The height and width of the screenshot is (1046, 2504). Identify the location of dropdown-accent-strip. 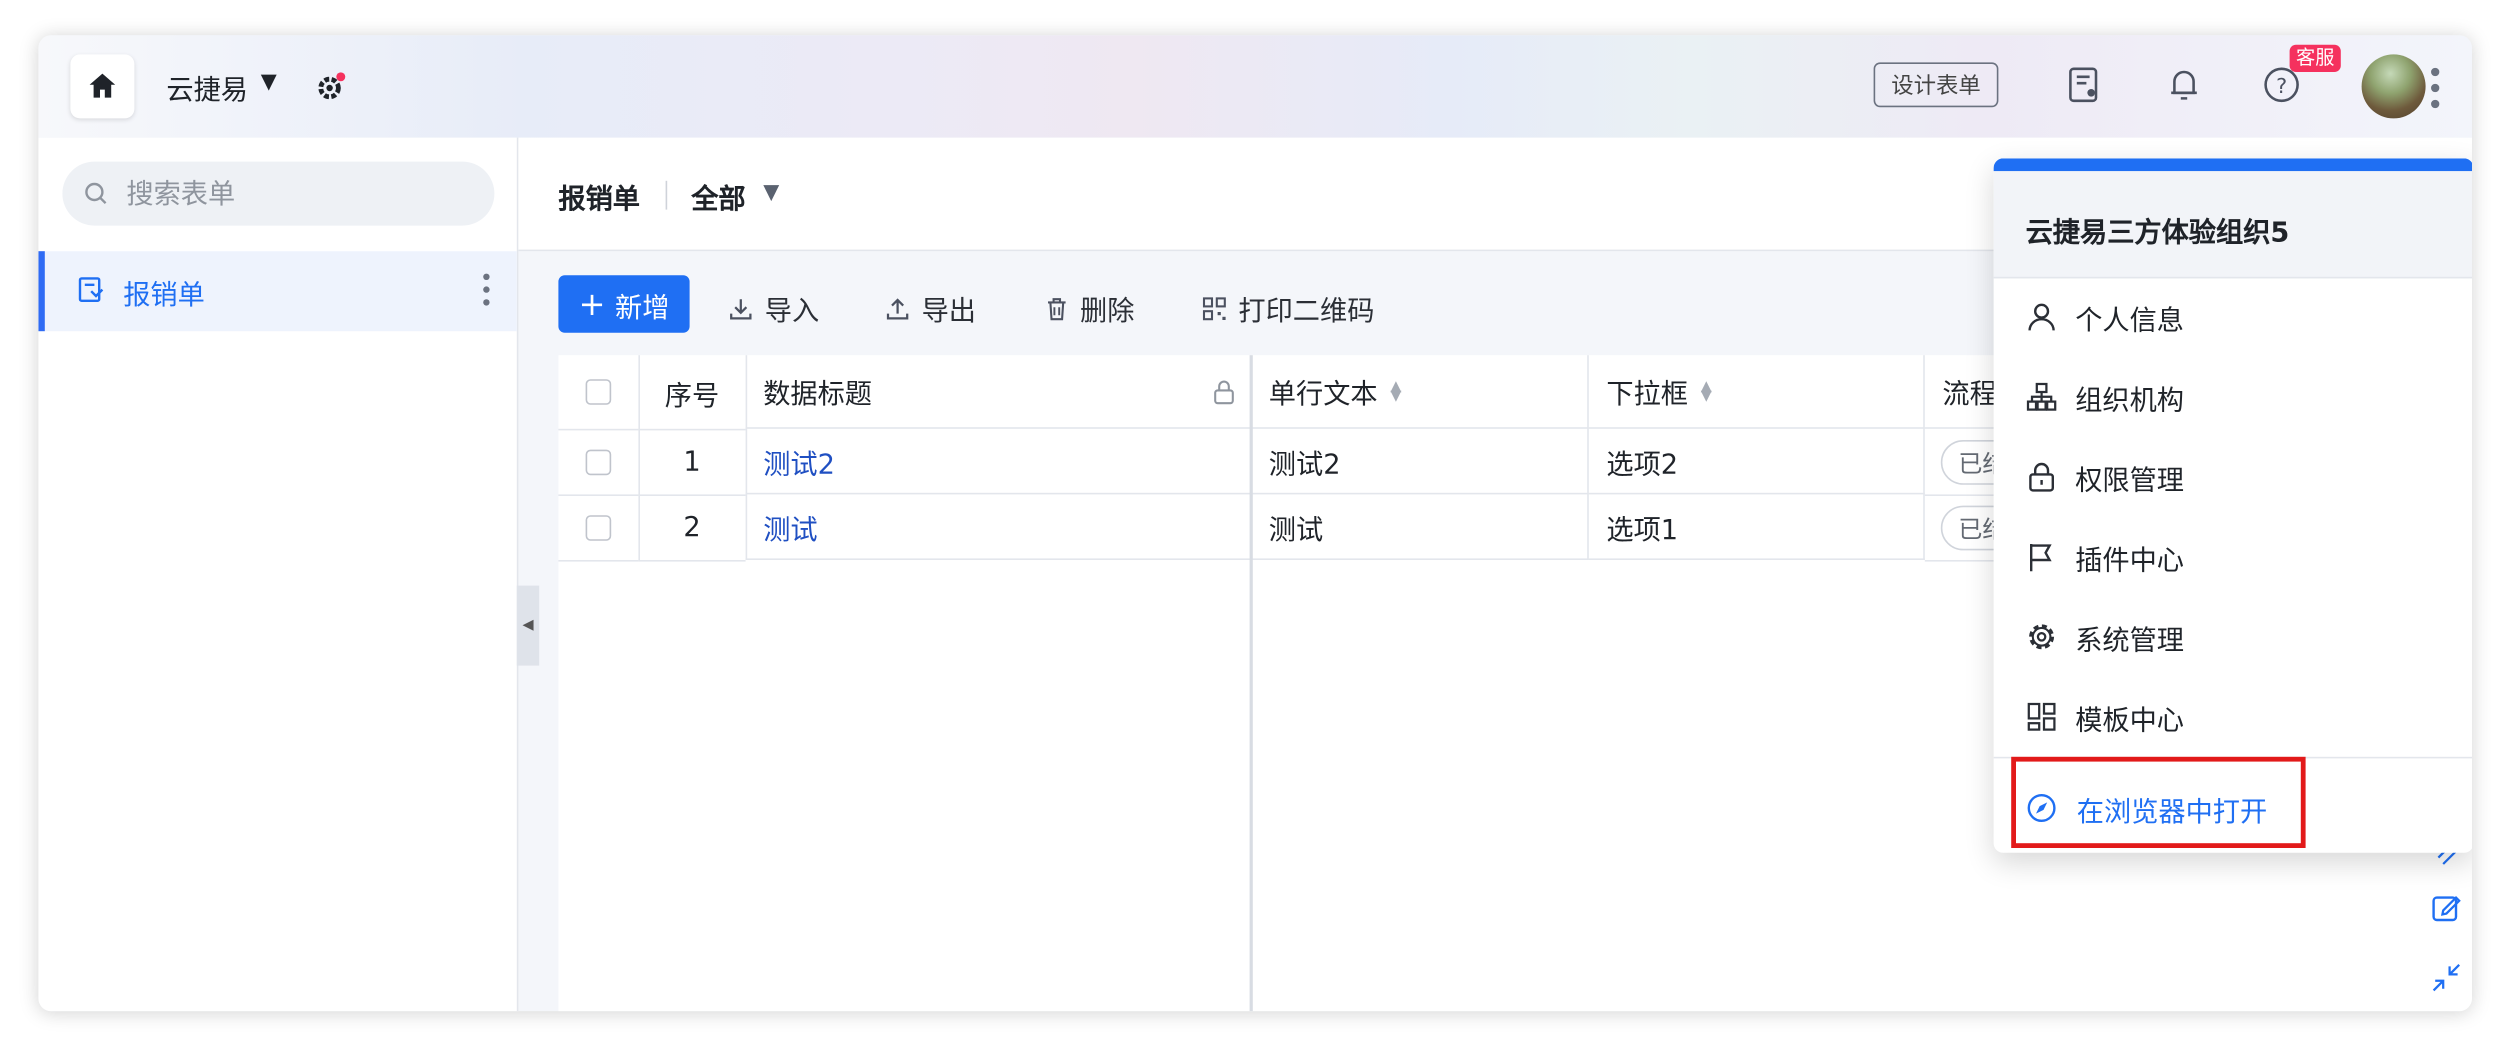
(2233, 165).